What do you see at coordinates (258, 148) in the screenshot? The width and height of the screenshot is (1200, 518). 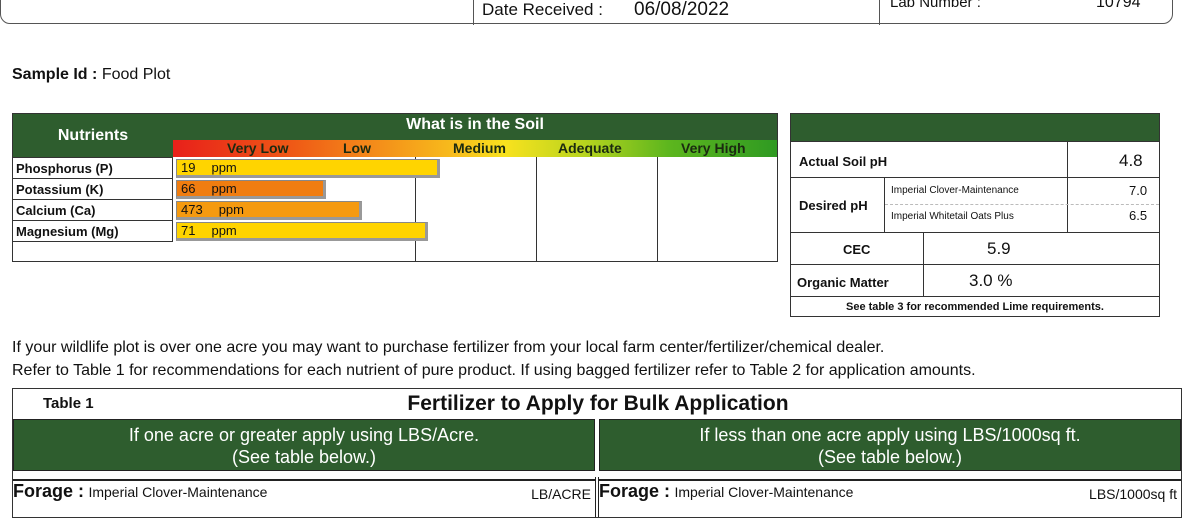 I see `level-very-low: Very Low` at bounding box center [258, 148].